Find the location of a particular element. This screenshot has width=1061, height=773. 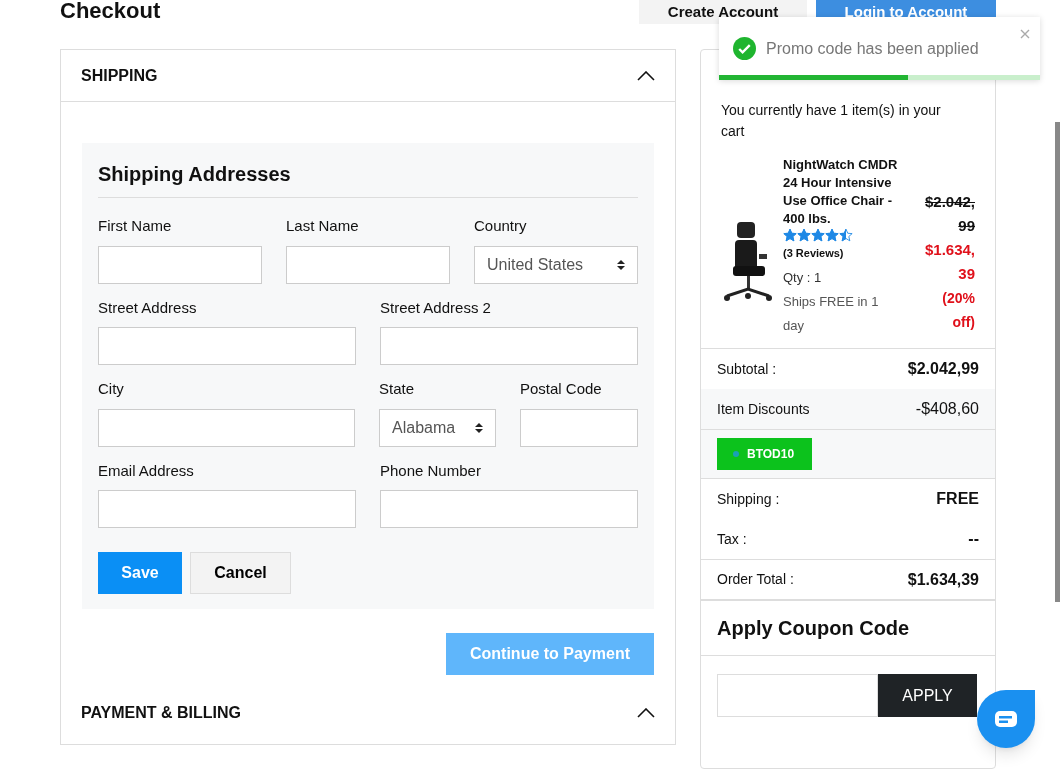

summary-label: Order Total : is located at coordinates (755, 579).